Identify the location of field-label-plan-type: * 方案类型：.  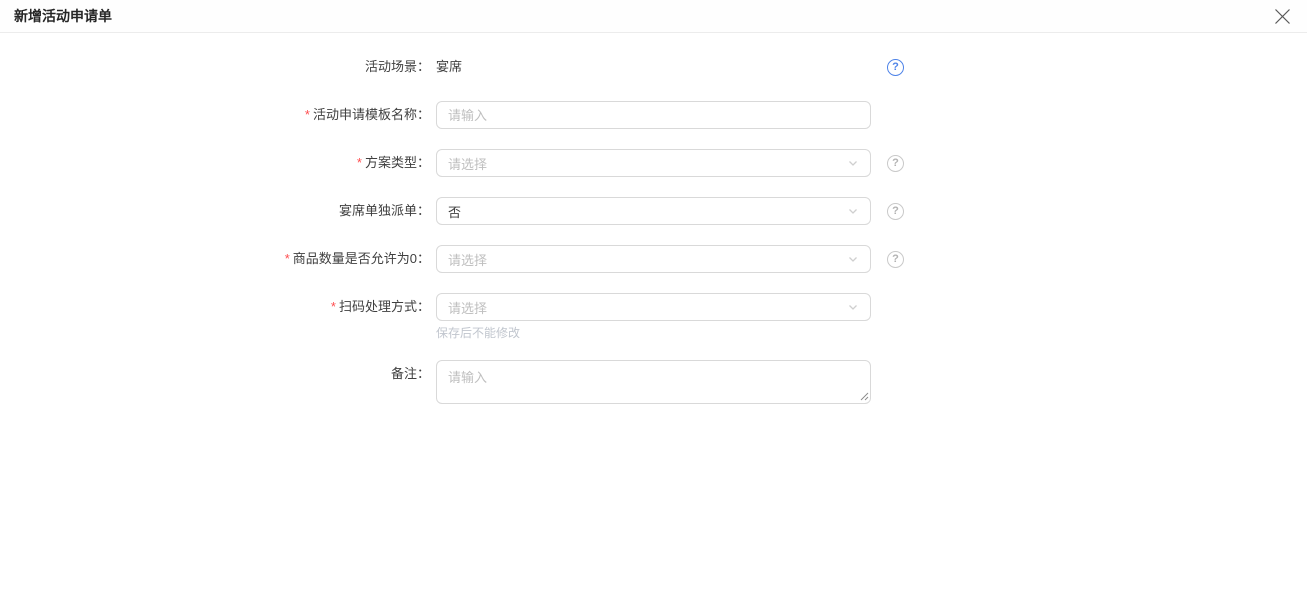
(393, 162).